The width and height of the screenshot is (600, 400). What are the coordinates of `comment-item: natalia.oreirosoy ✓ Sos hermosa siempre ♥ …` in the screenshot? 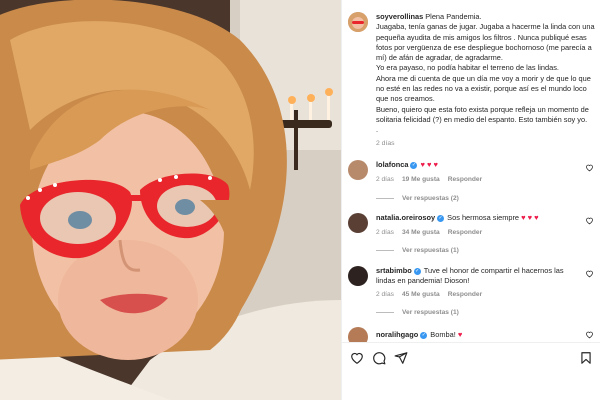 It's located at (471, 237).